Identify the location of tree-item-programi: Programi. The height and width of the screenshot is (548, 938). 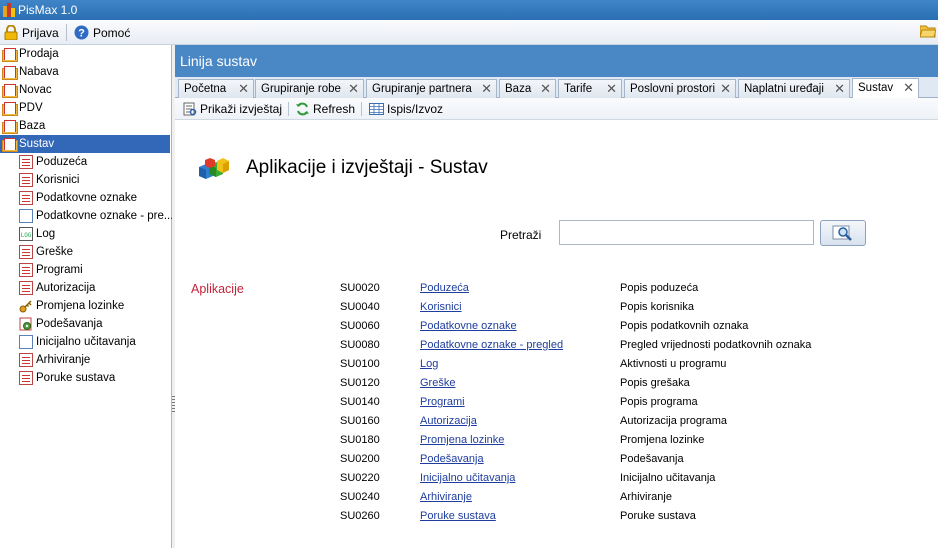
(85, 270).